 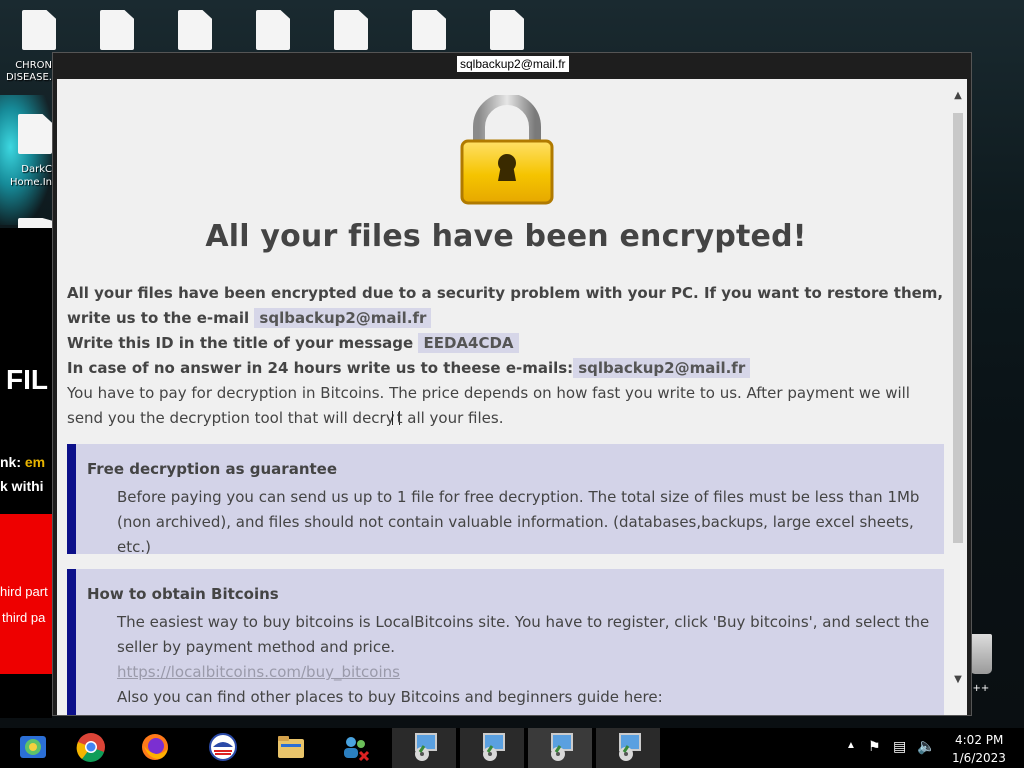 I want to click on firefox-icon, so click(x=155, y=747).